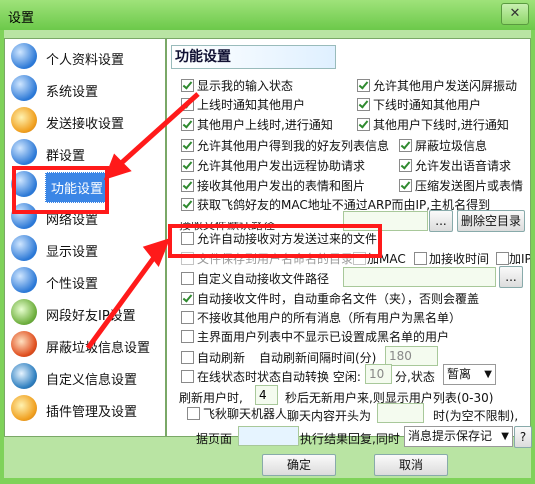  I want to click on arrow-line-upper, so click(158, 130).